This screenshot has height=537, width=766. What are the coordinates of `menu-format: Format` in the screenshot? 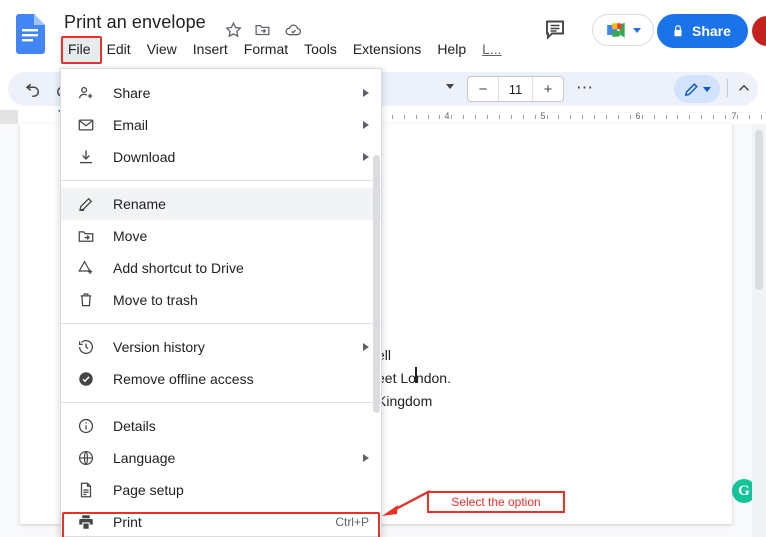 It's located at (266, 50).